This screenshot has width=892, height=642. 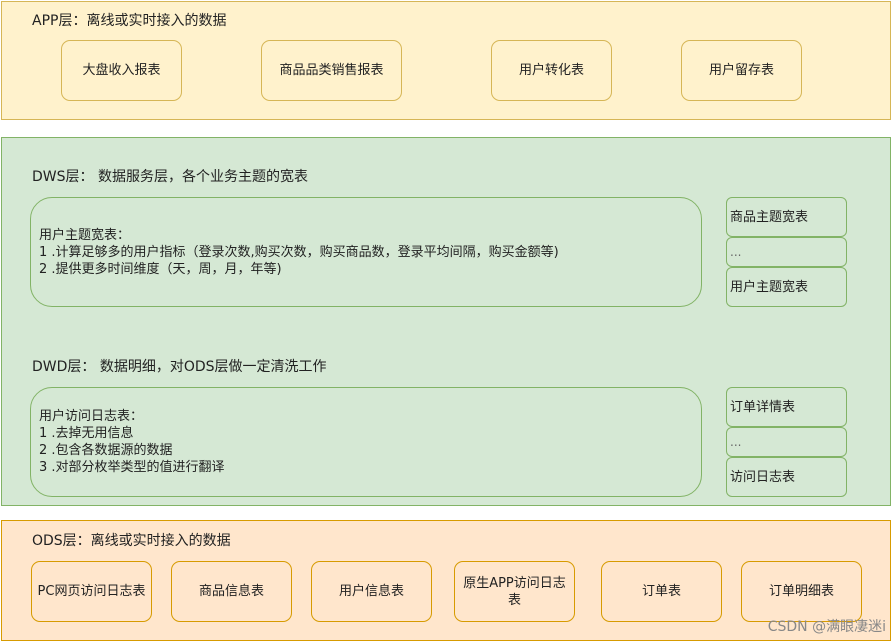 I want to click on dwd-side-order-detail: 订单详情表, so click(x=786, y=407).